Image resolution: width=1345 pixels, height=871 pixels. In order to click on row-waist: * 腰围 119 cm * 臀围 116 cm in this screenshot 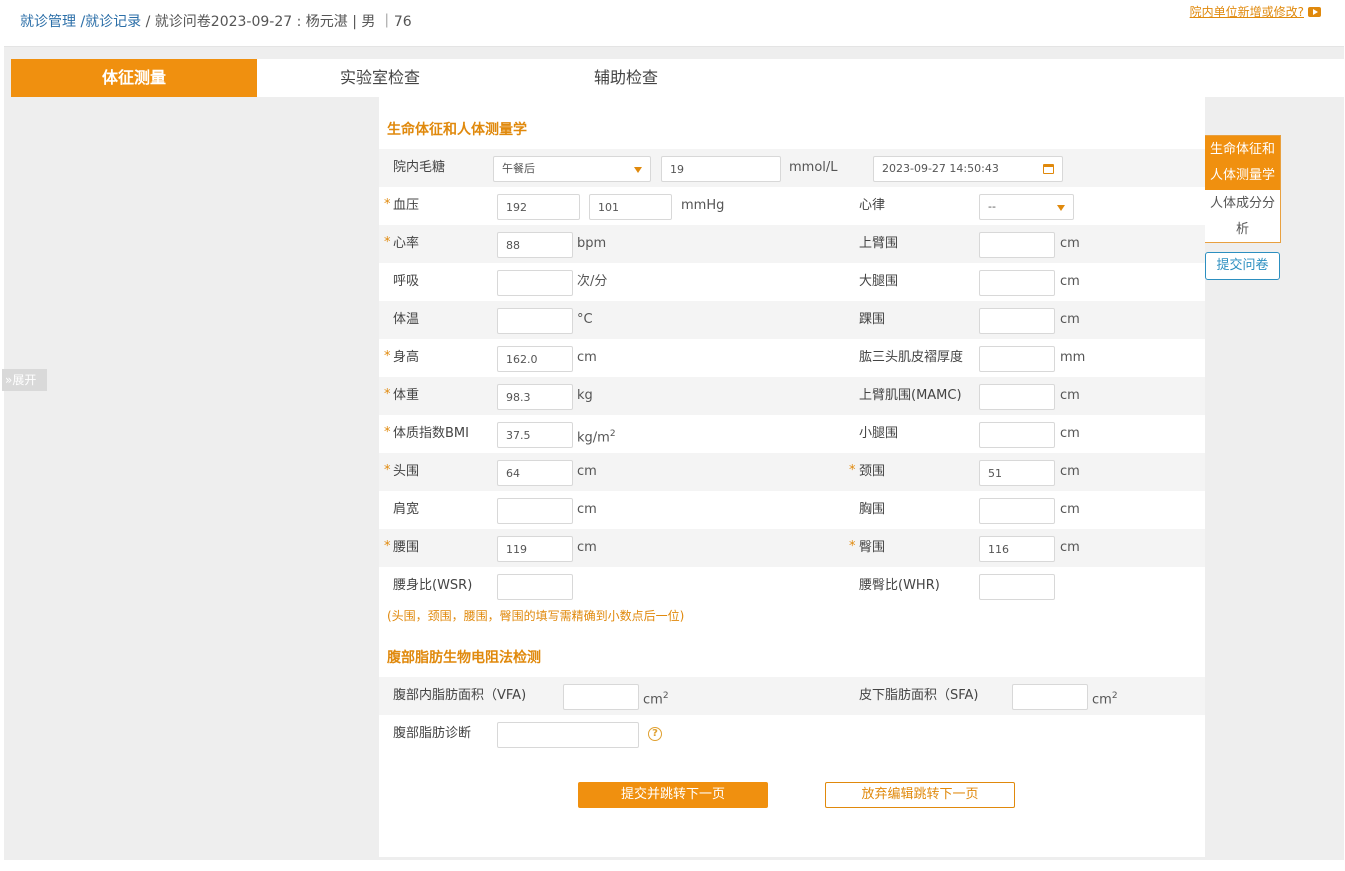, I will do `click(792, 548)`.